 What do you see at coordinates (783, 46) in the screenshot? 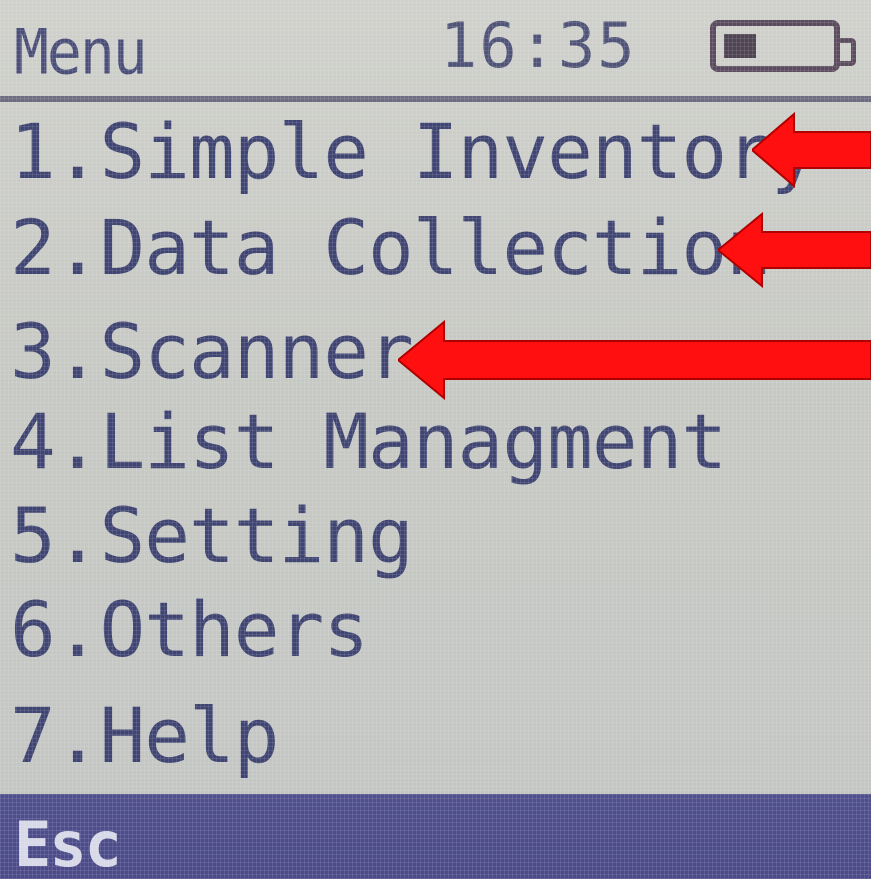
I see `battery-icon` at bounding box center [783, 46].